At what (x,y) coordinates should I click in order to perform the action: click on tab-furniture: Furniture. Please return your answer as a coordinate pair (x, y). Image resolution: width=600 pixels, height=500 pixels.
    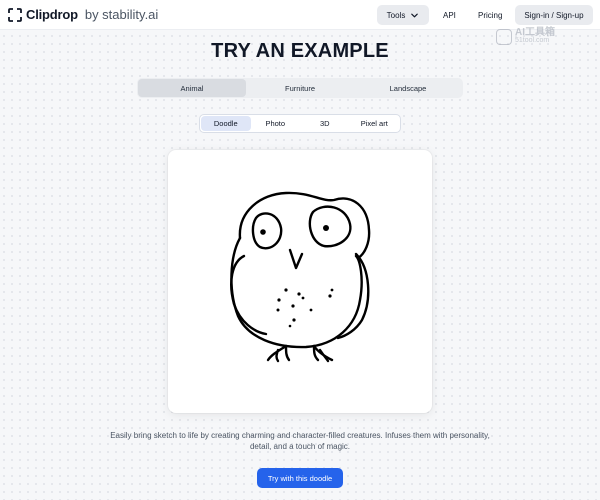
    Looking at the image, I should click on (300, 88).